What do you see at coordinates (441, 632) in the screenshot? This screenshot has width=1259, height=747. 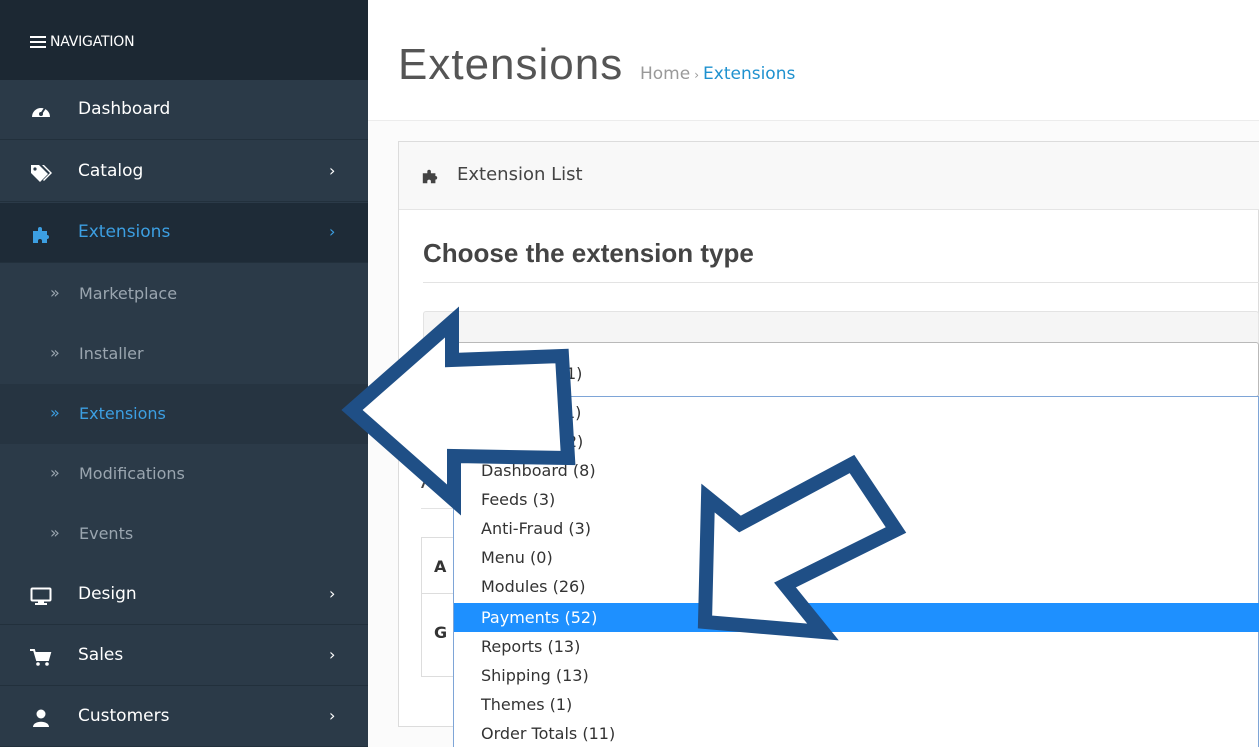 I see `table-cell: G` at bounding box center [441, 632].